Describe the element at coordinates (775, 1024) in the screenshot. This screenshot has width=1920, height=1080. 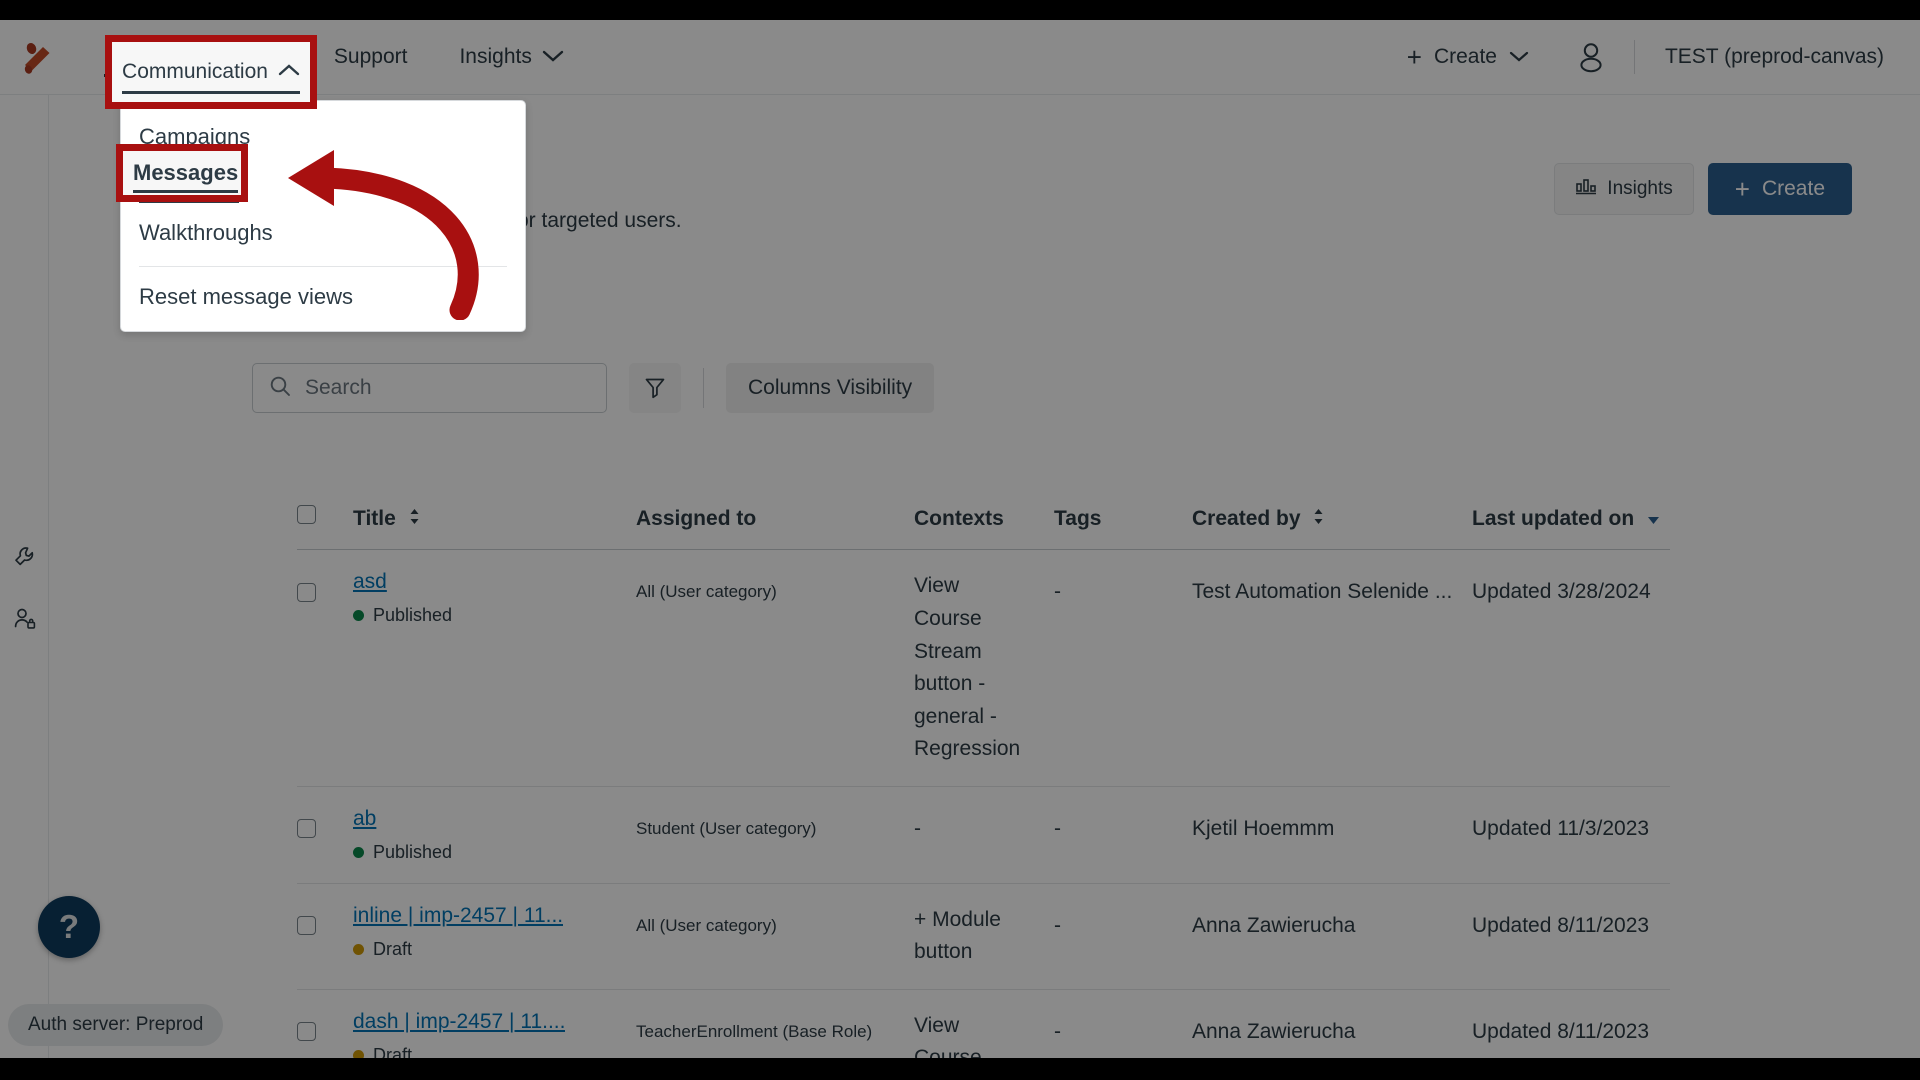
I see `row-assigned-to-cell: TeacherEnrollment (Base Role)` at that location.